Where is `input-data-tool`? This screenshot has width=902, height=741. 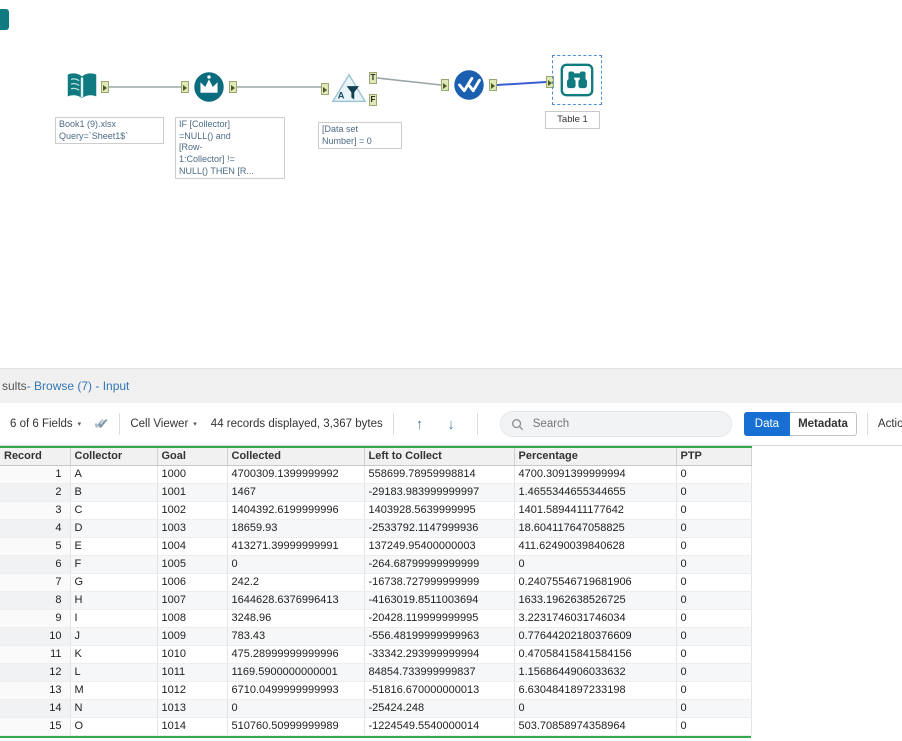
input-data-tool is located at coordinates (82, 87).